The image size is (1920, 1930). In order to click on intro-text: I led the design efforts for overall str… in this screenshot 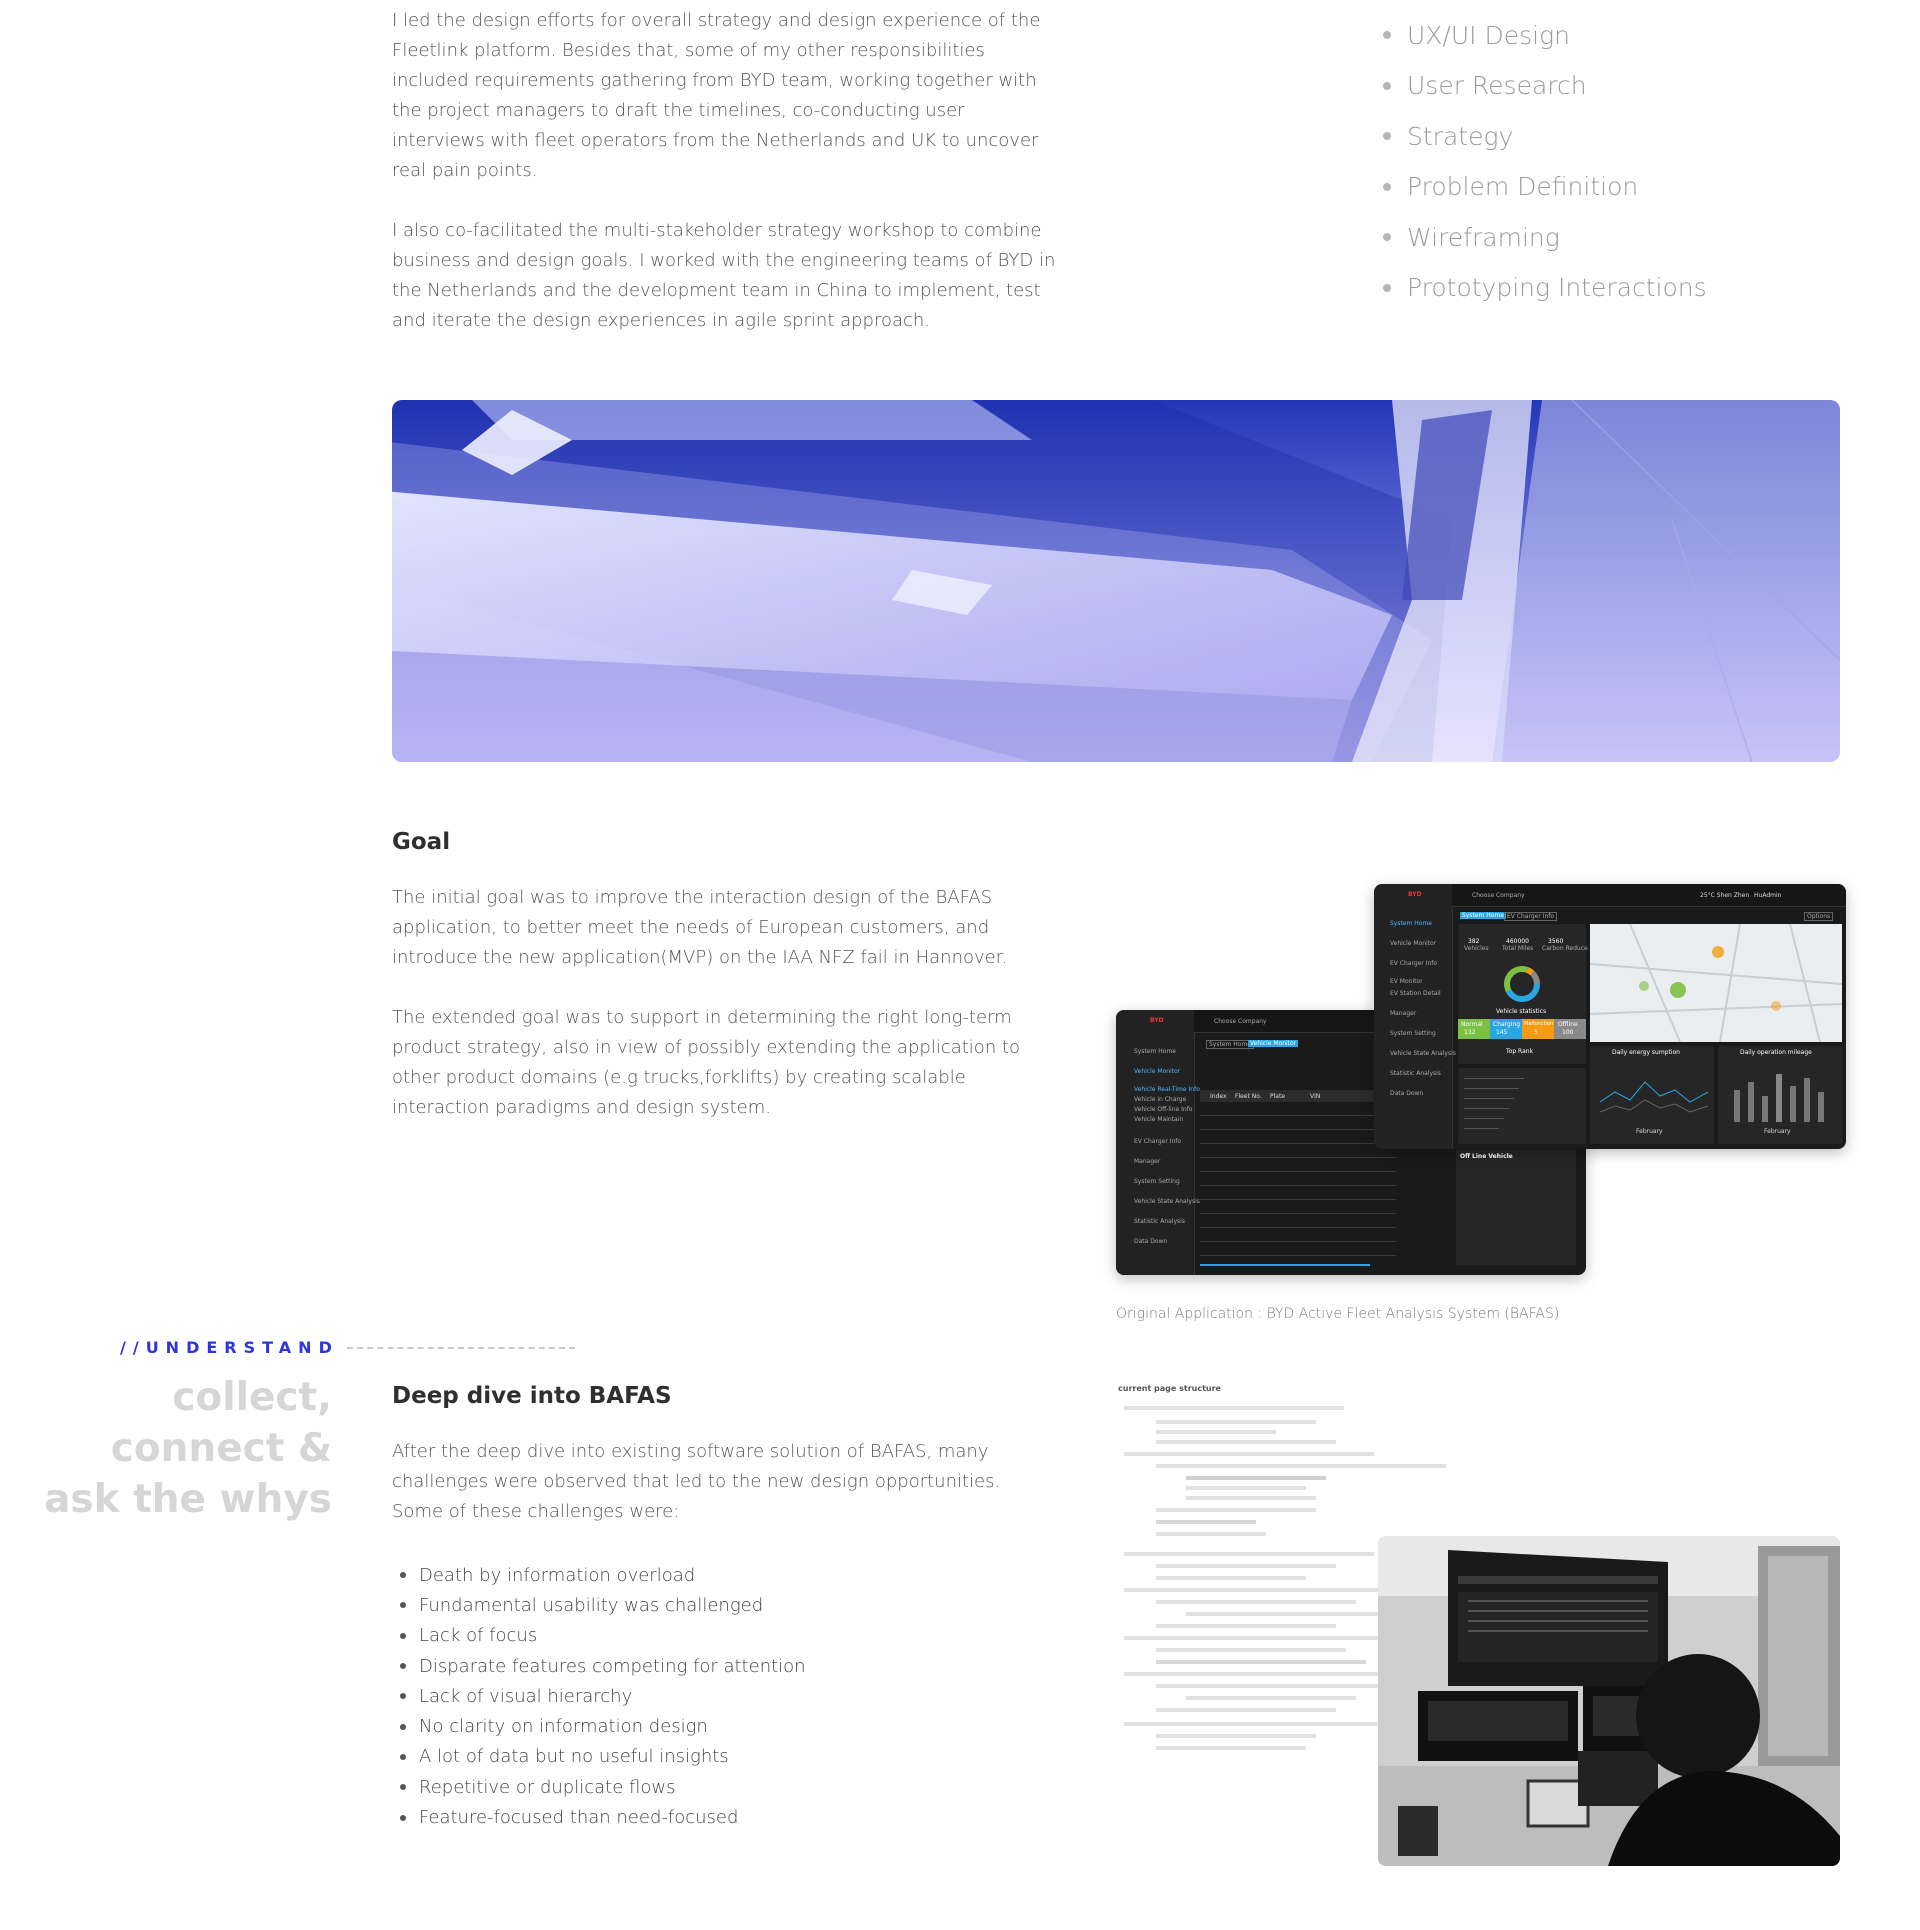, I will do `click(727, 186)`.